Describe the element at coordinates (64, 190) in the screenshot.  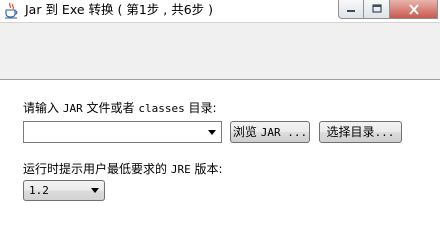
I see `jre-version-select: 1.2` at that location.